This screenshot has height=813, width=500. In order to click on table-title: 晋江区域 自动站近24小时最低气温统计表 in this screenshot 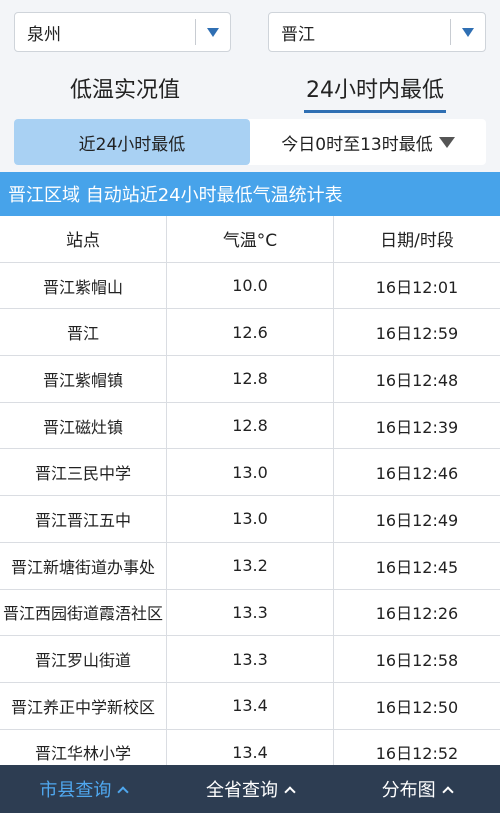, I will do `click(250, 194)`.